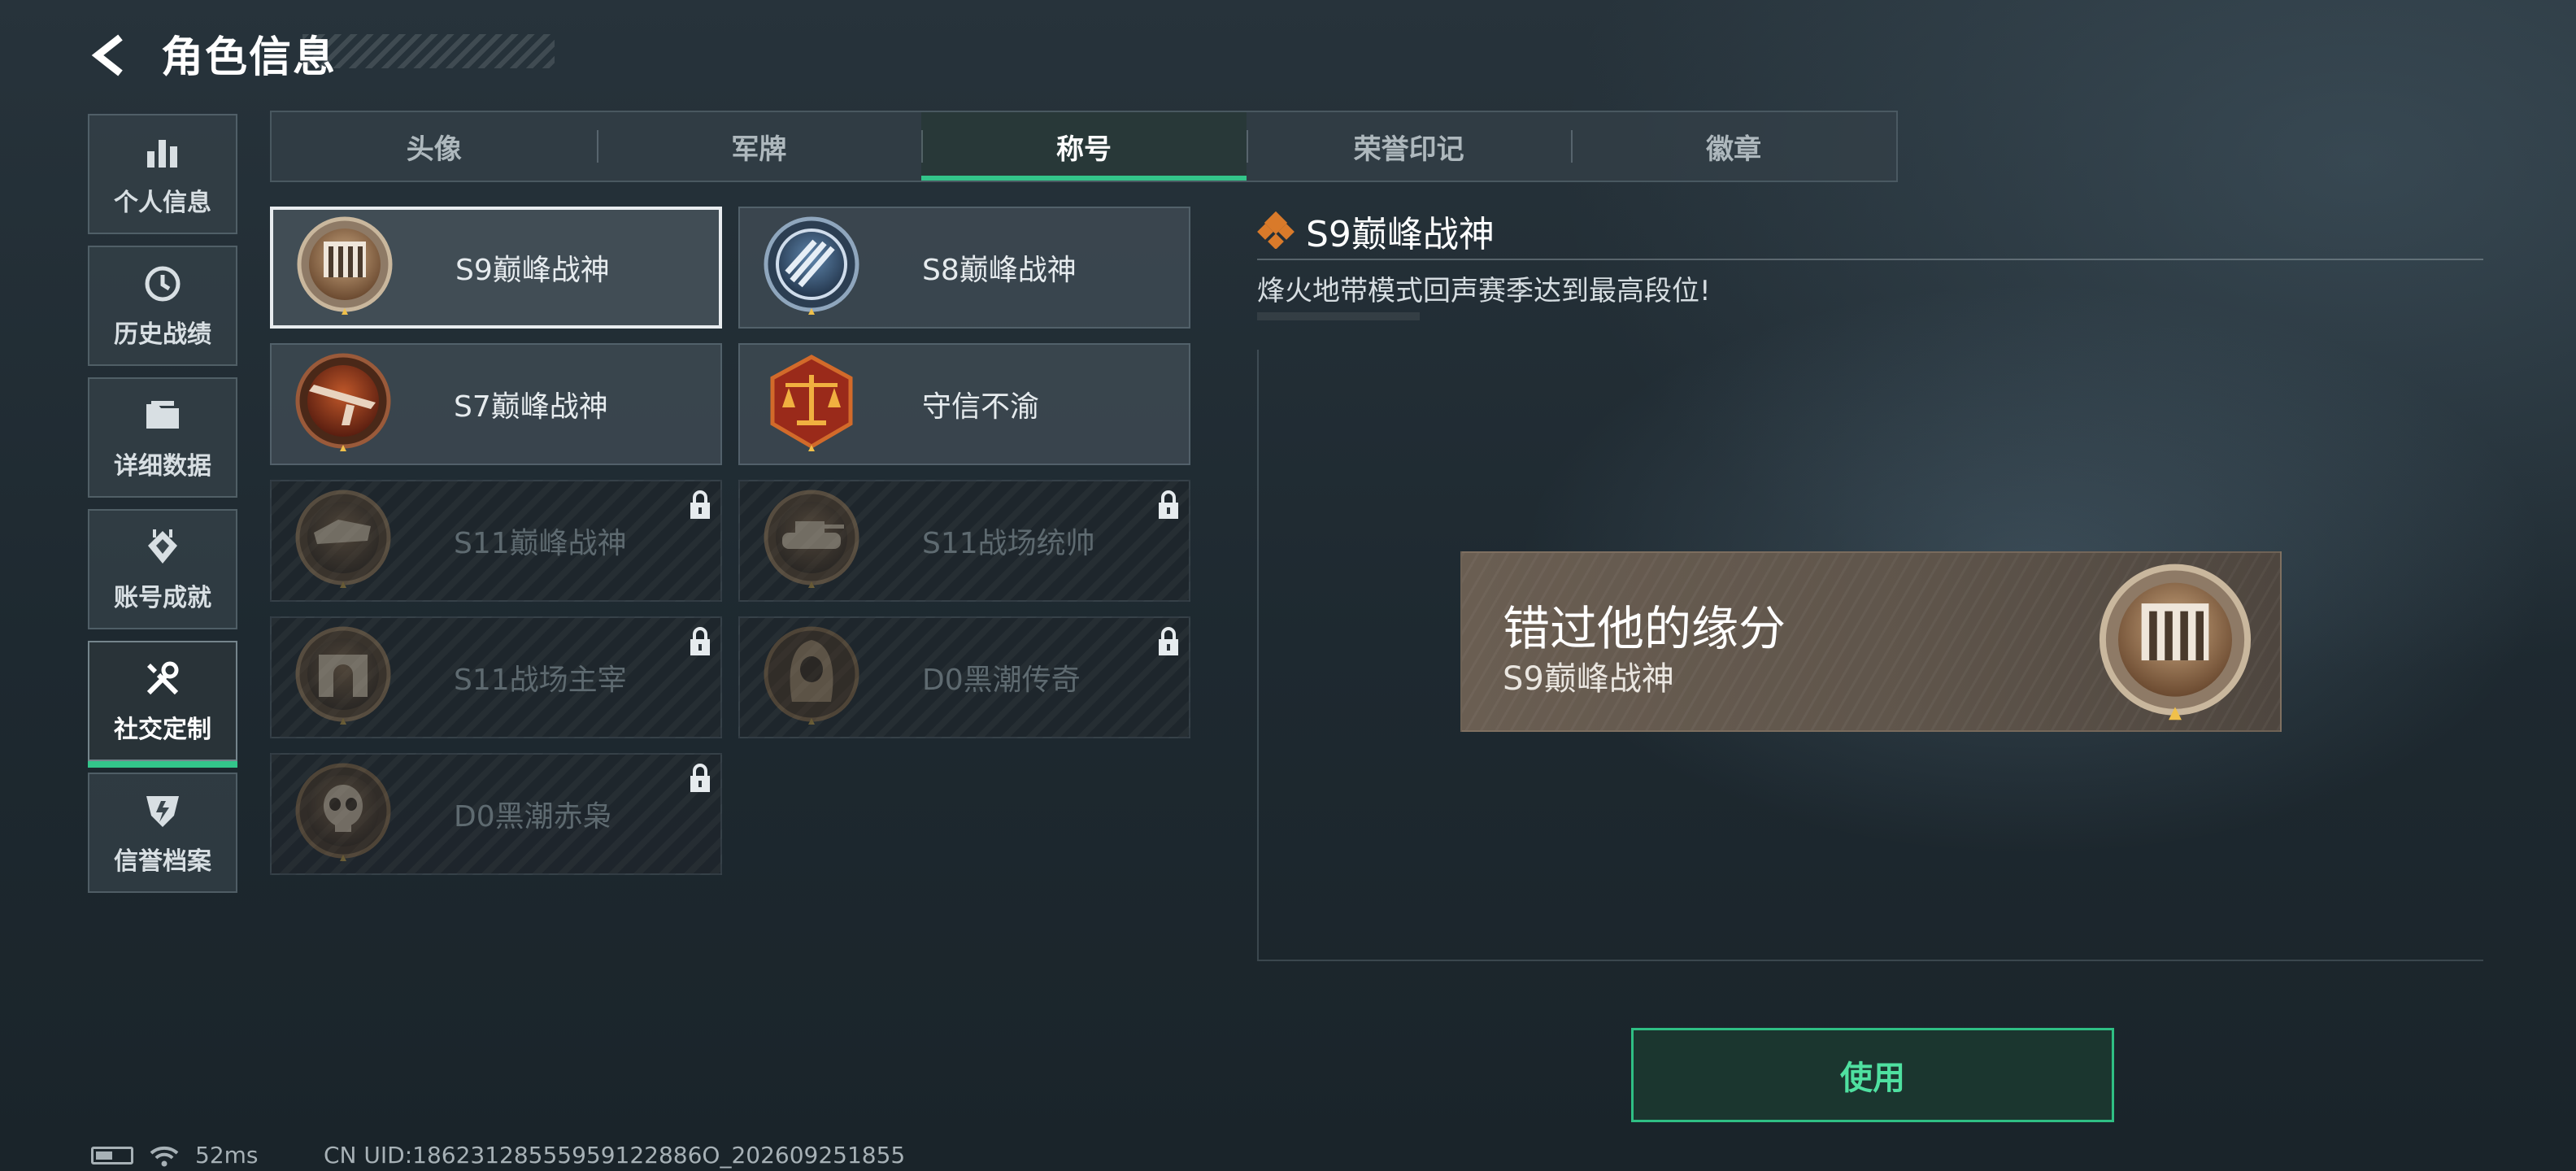  I want to click on title-card-s7: S7巅峰战神, so click(496, 404).